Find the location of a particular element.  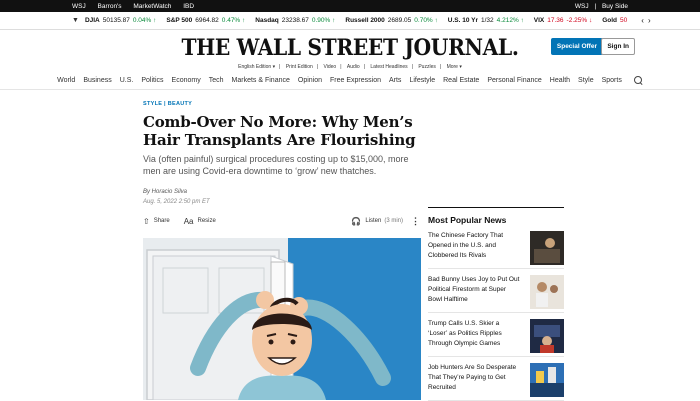

share-button: ⇧ Share is located at coordinates (156, 221).